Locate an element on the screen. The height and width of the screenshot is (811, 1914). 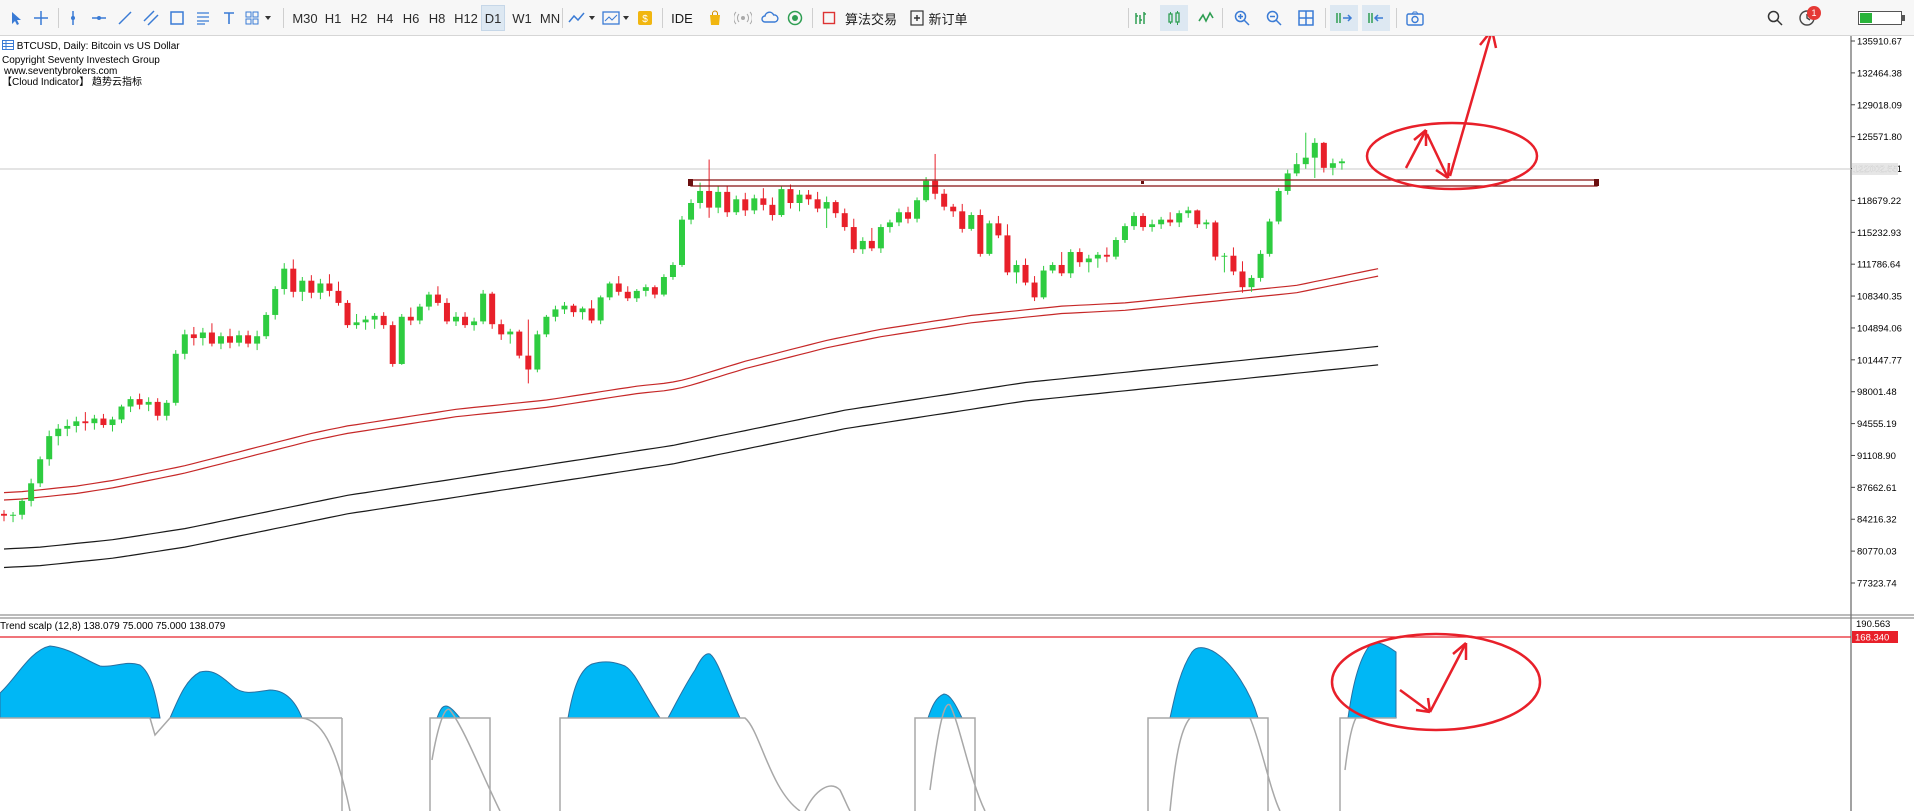
indicators-menu-icon is located at coordinates (583, 18).